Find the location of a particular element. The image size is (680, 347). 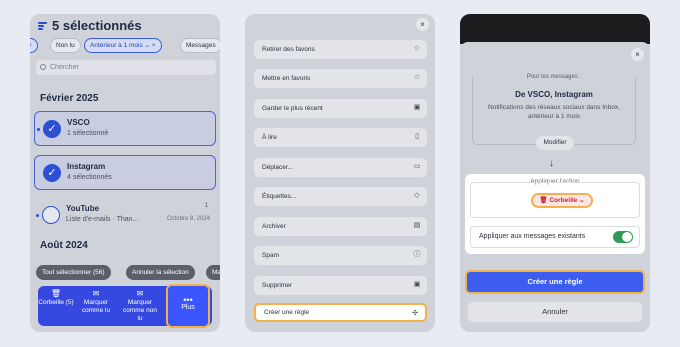

sender-list: De VSCO, Instagram is located at coordinates (554, 94).